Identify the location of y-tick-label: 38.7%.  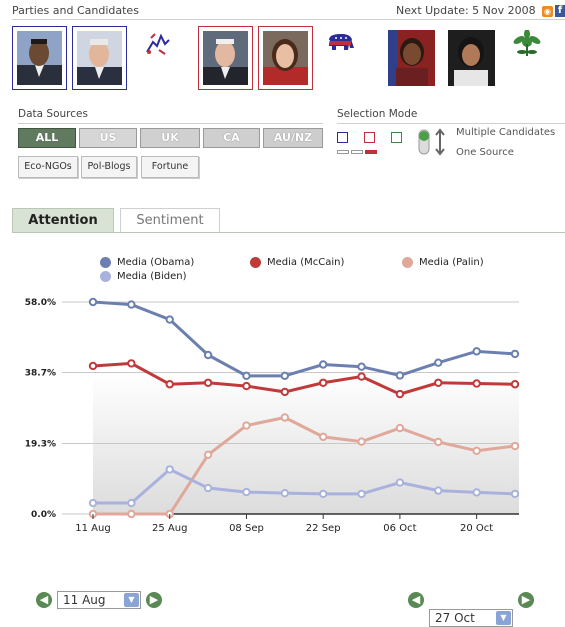
(40, 374).